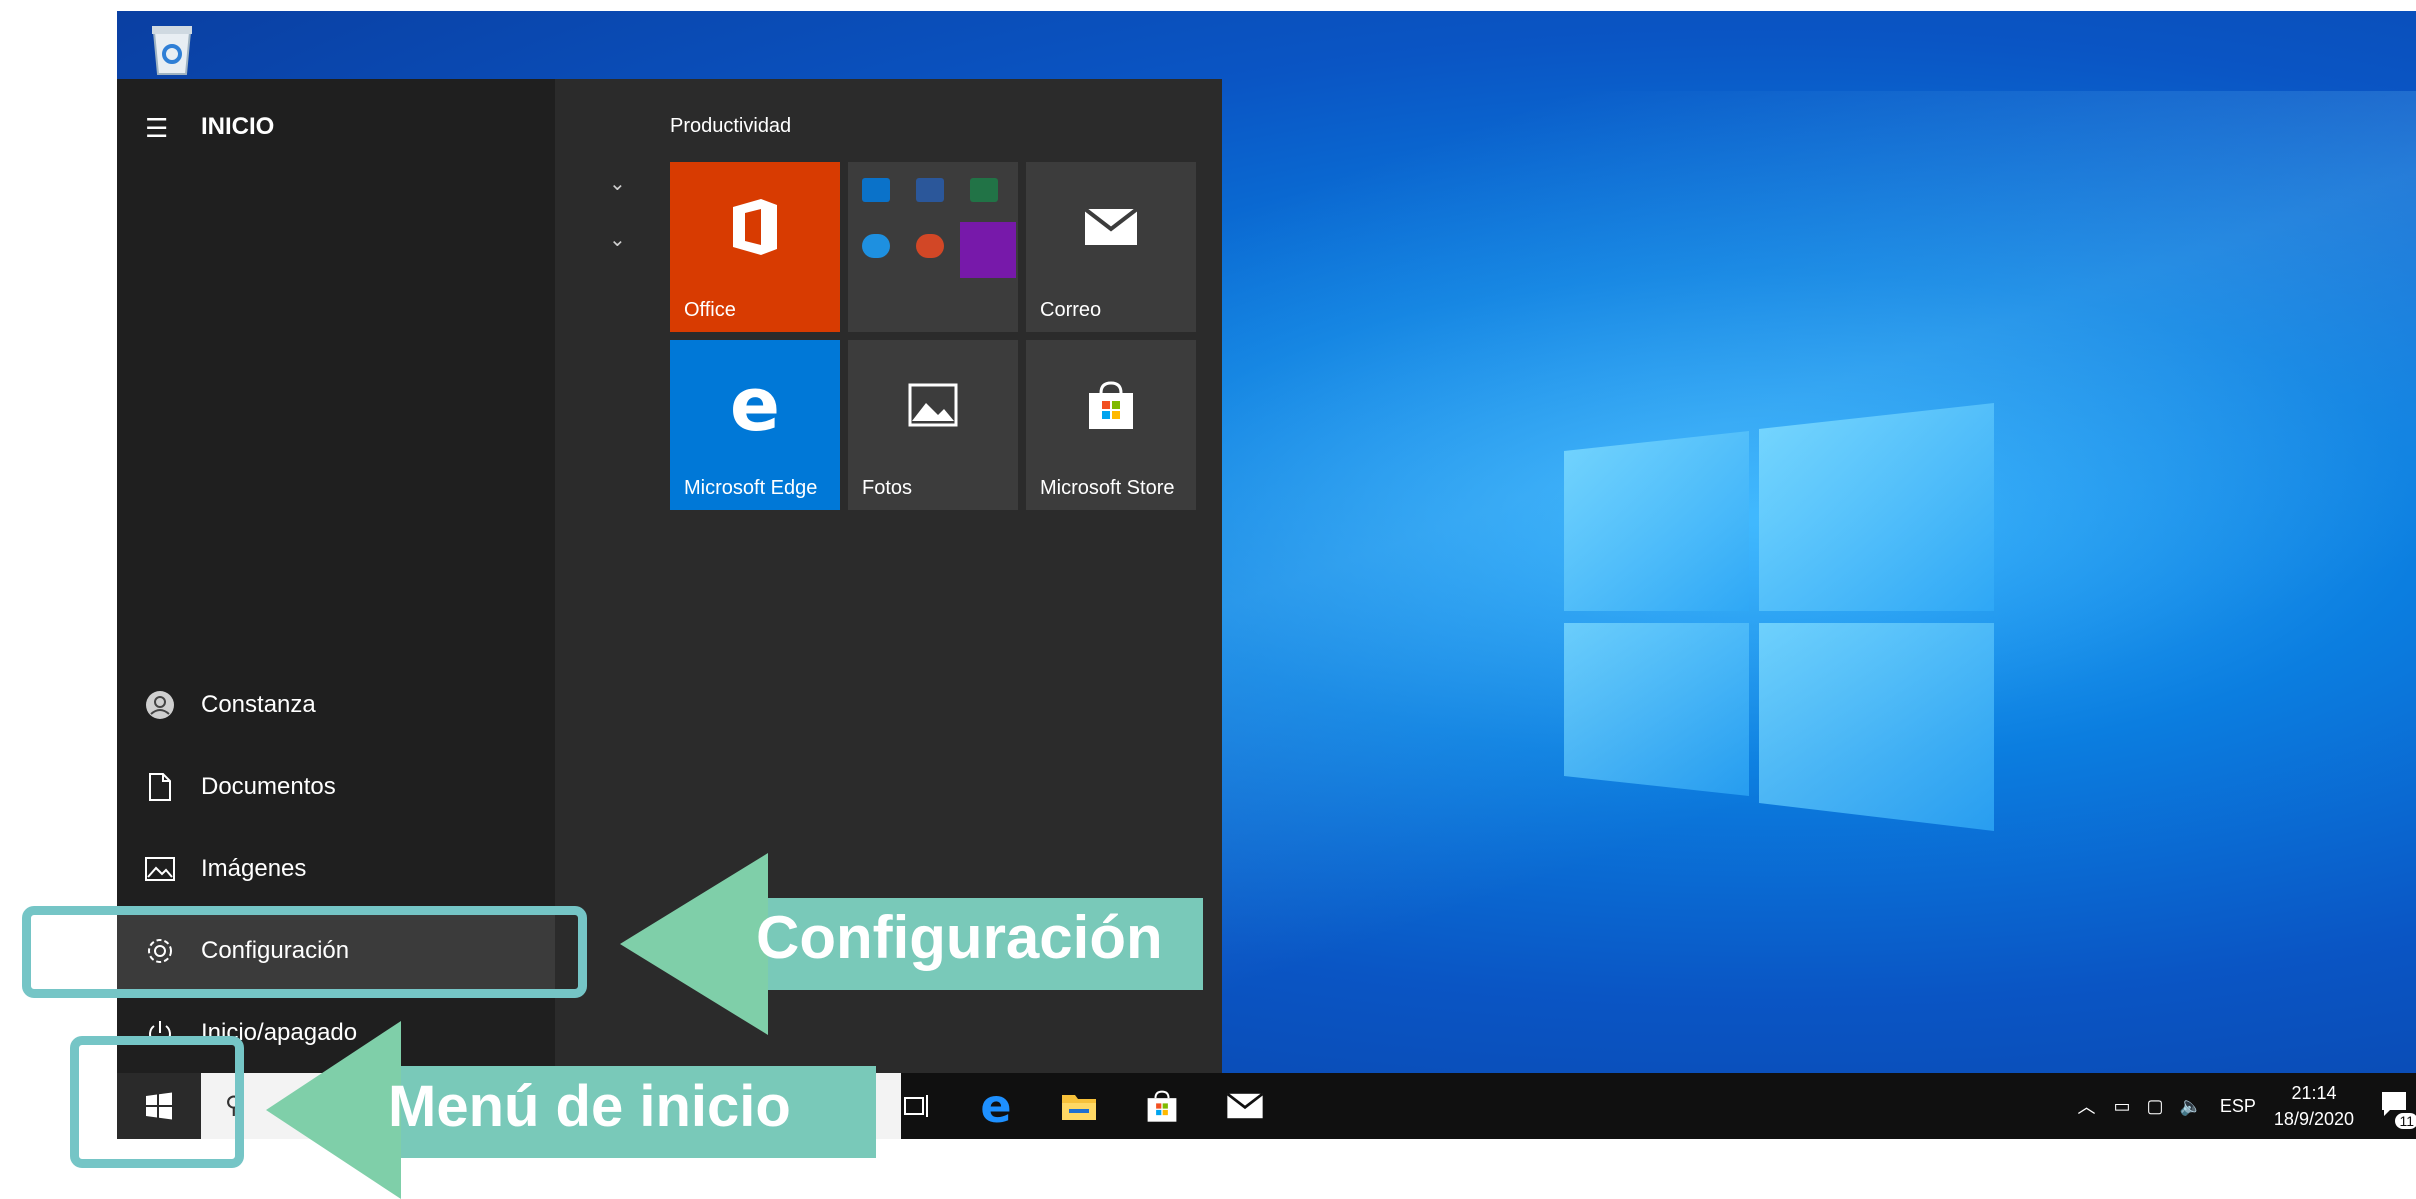  Describe the element at coordinates (984, 190) in the screenshot. I see `excel-icon` at that location.